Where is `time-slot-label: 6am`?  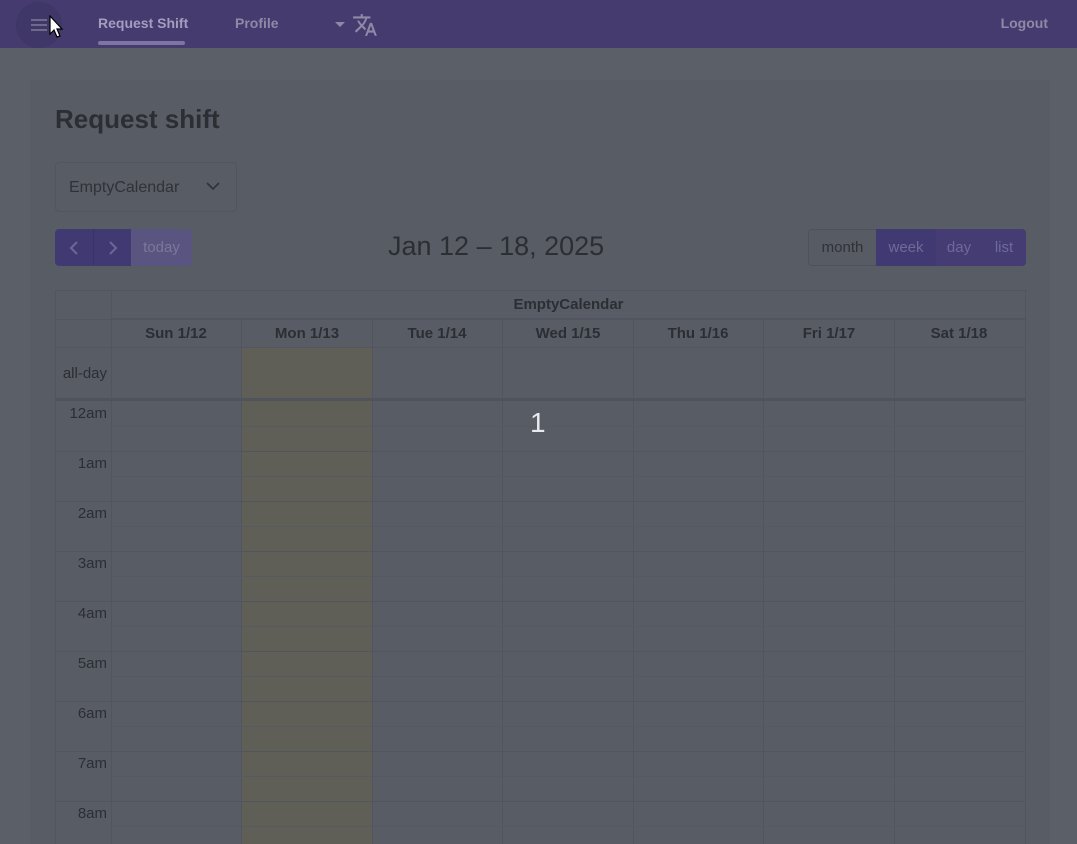
time-slot-label: 6am is located at coordinates (92, 713).